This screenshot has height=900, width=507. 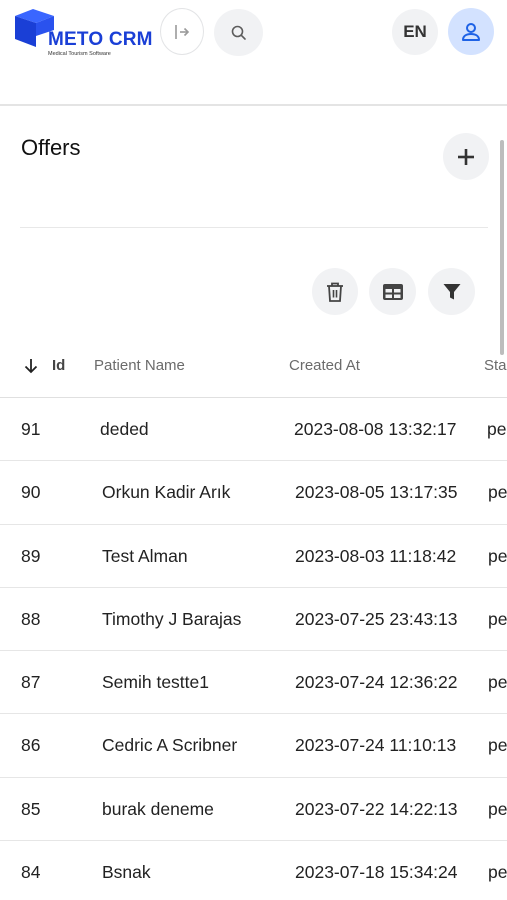 What do you see at coordinates (376, 808) in the screenshot?
I see `cell-created-at: 2023-07-22 14:22:13` at bounding box center [376, 808].